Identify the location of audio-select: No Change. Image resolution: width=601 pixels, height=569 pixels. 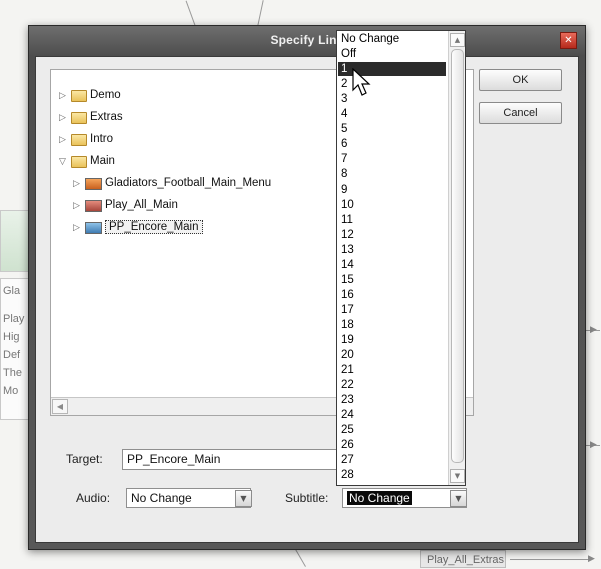
(188, 498).